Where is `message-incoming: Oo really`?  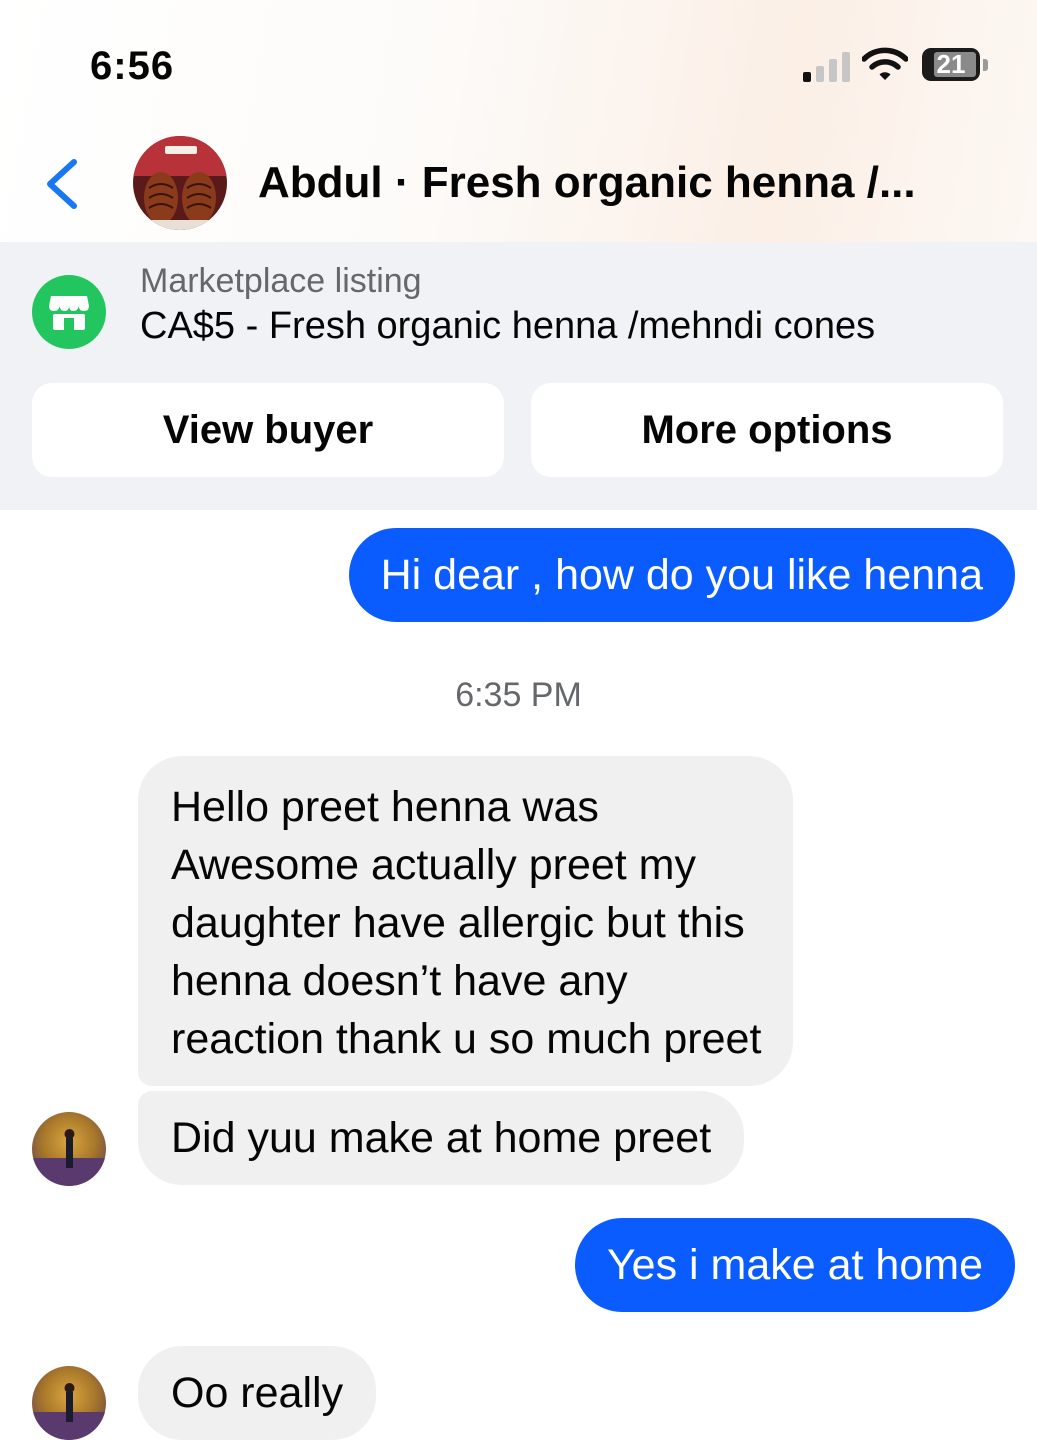
message-incoming: Oo really is located at coordinates (257, 1393).